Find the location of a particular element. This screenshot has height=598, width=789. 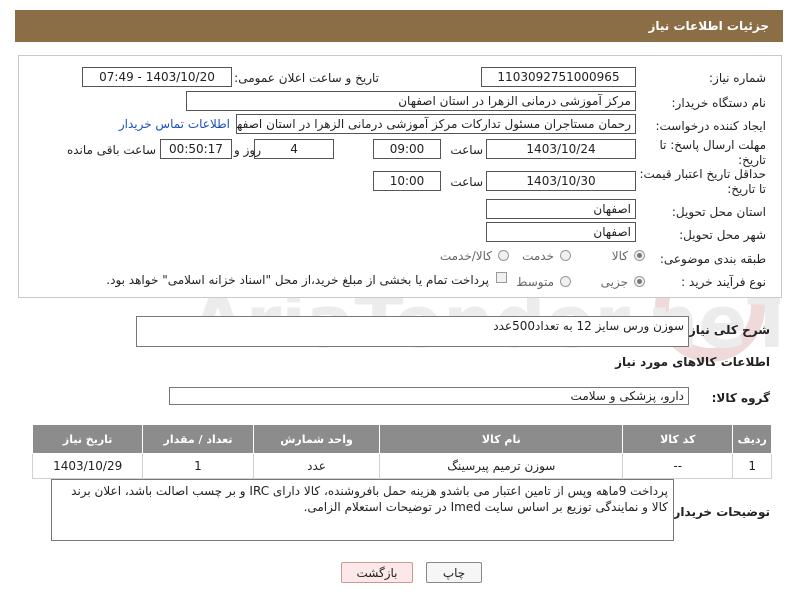

process-type-label: نوع فرآیند خرید : is located at coordinates (723, 282).